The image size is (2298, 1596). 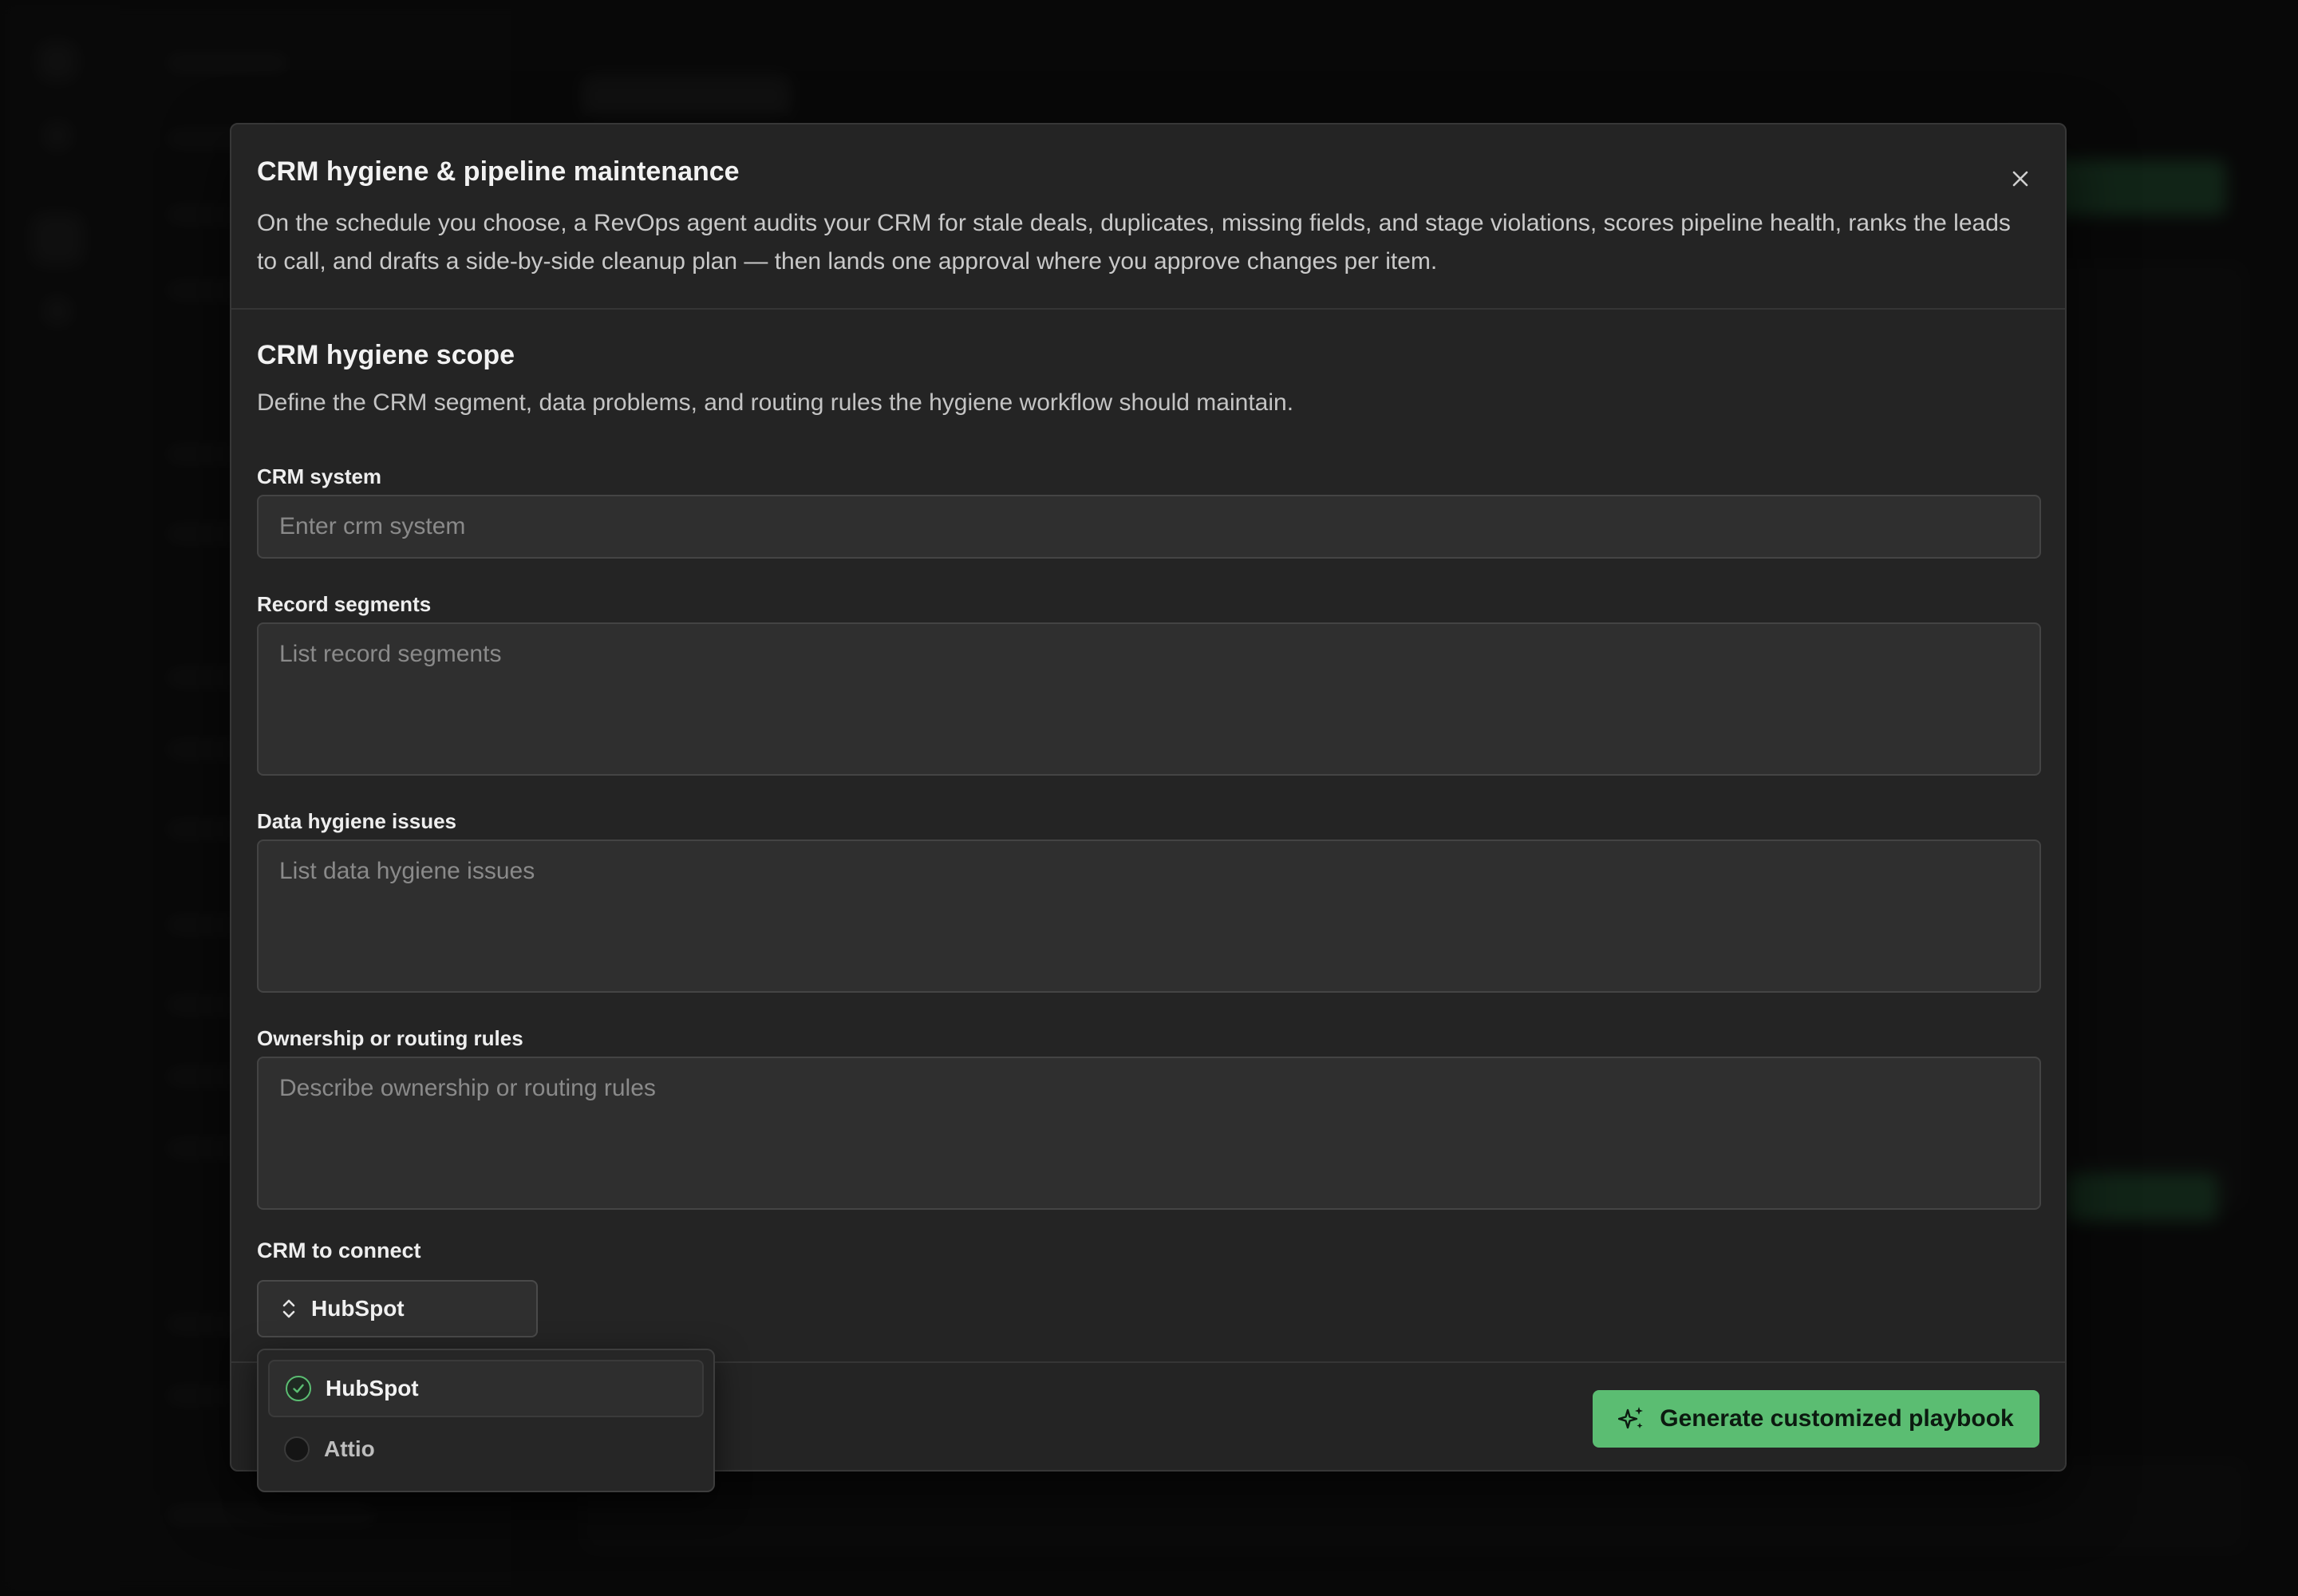 I want to click on generate-playbook-button: Generate customized playbook, so click(x=1816, y=1419).